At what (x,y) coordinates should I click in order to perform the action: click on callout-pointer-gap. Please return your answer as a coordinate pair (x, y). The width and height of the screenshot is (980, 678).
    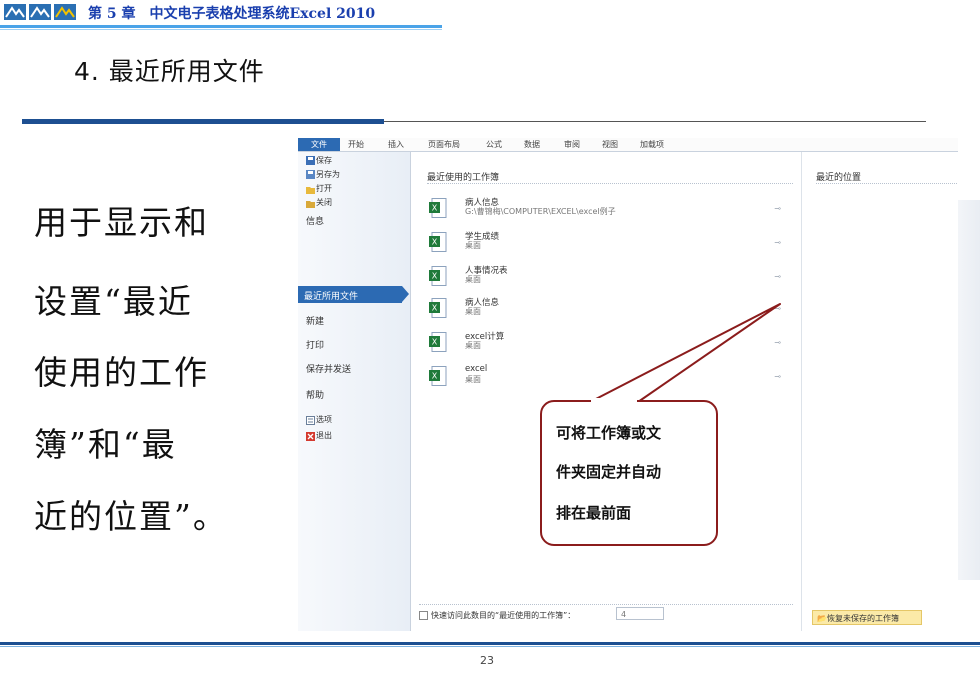
    Looking at the image, I should click on (614, 401).